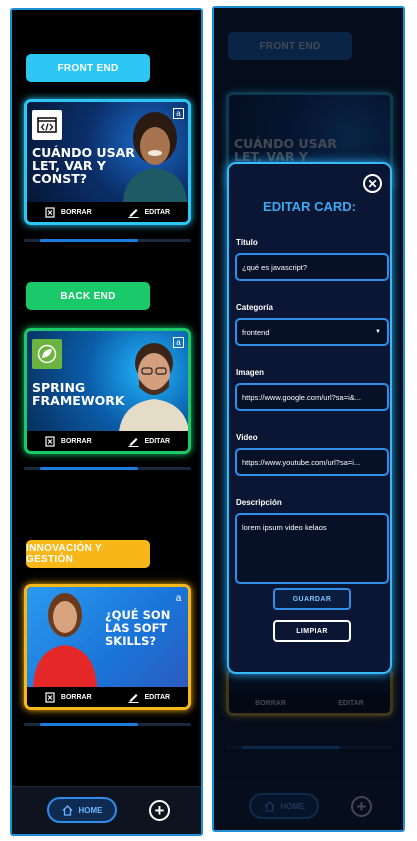  What do you see at coordinates (259, 502) in the screenshot?
I see `description-label: Descripción` at bounding box center [259, 502].